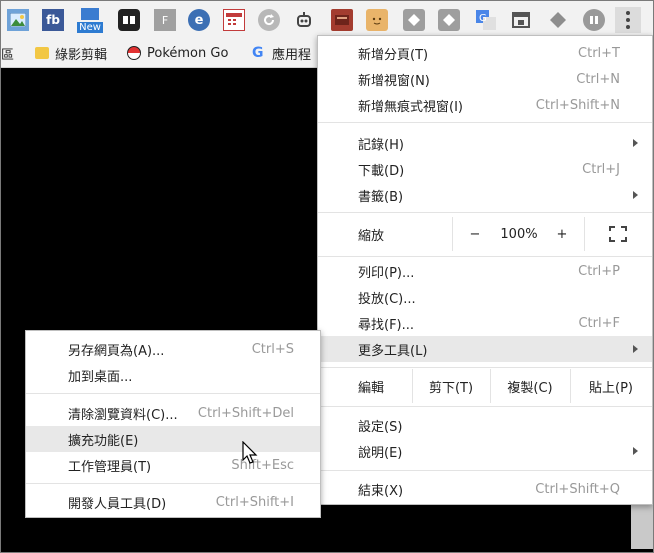  Describe the element at coordinates (173, 502) in the screenshot. I see `submenu-dev-tools: 開發人員工具(D) Ctrl+Shift+I` at that location.